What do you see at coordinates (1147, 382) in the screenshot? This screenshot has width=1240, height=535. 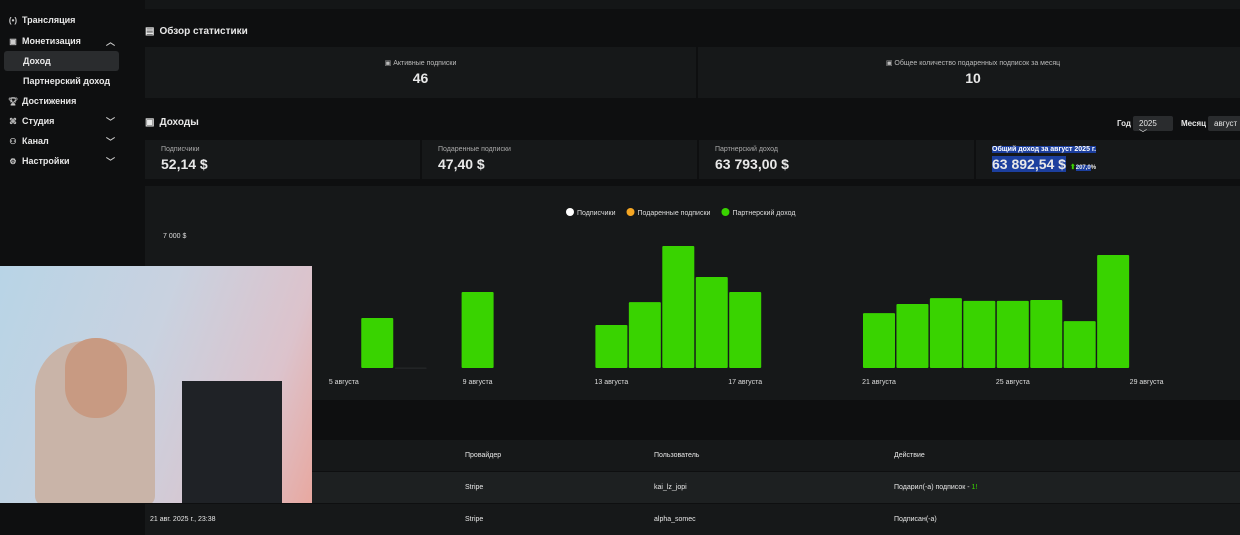 I see `x-tick-label: 29 августа` at bounding box center [1147, 382].